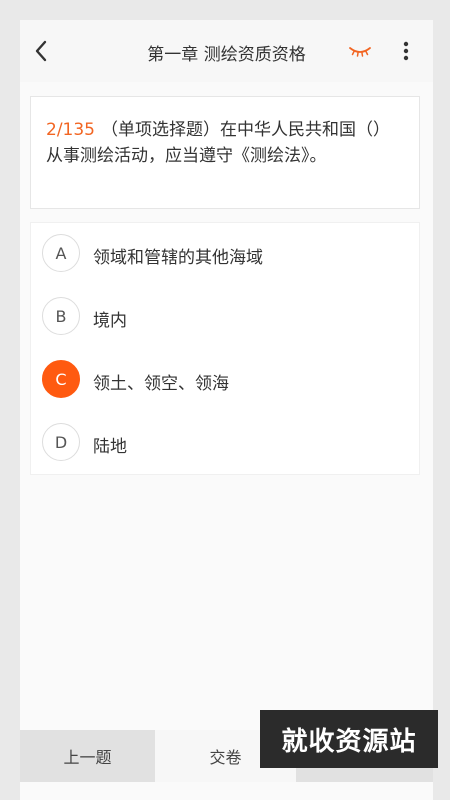  I want to click on option-c: C 领土、领空、领海, so click(225, 380).